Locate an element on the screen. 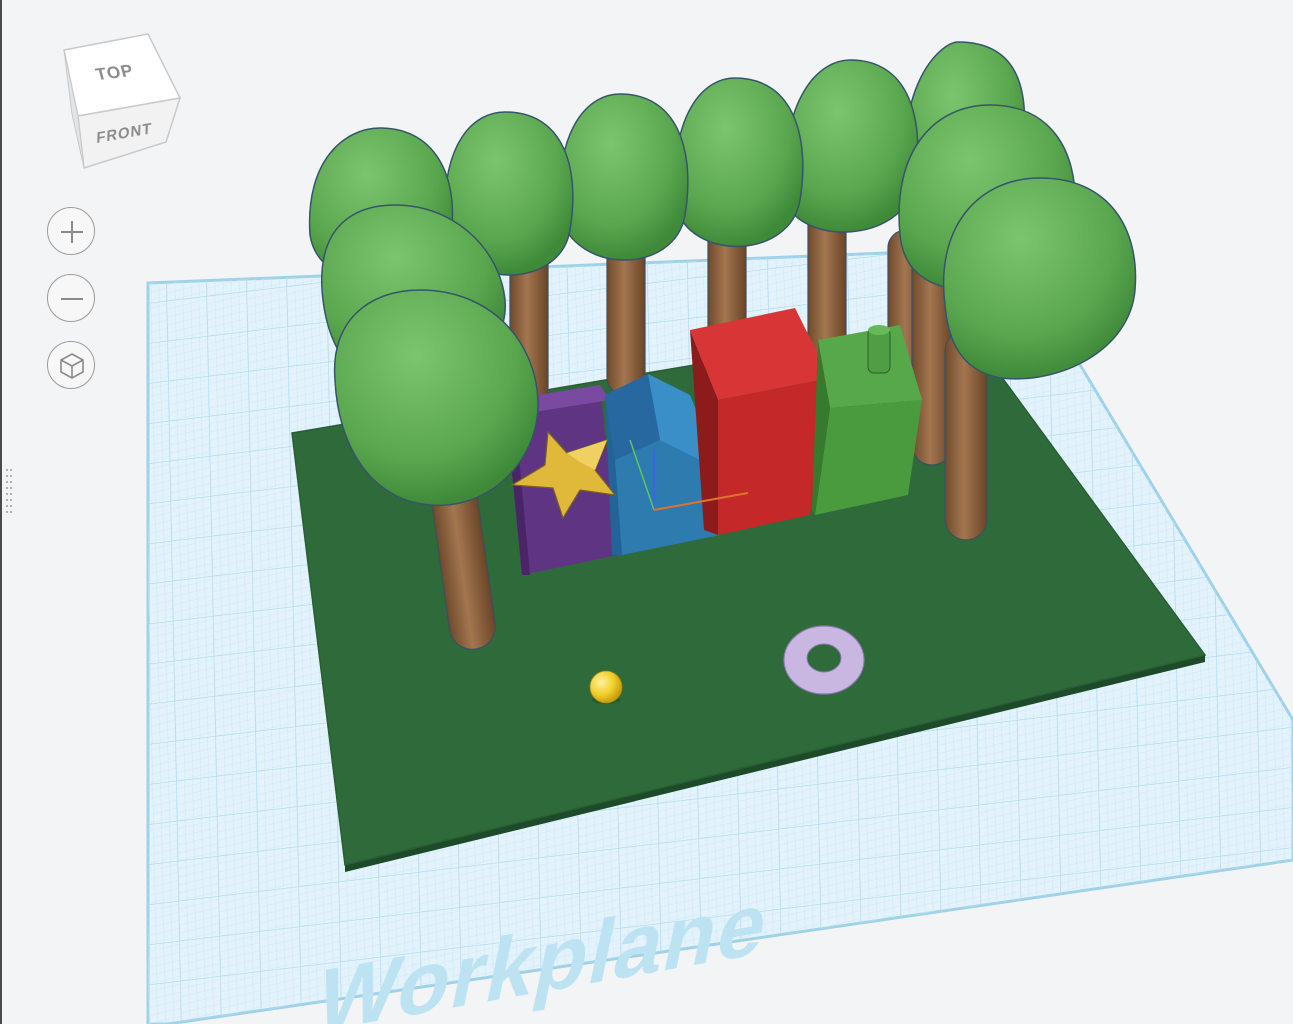  cube-home-icon is located at coordinates (72, 366).